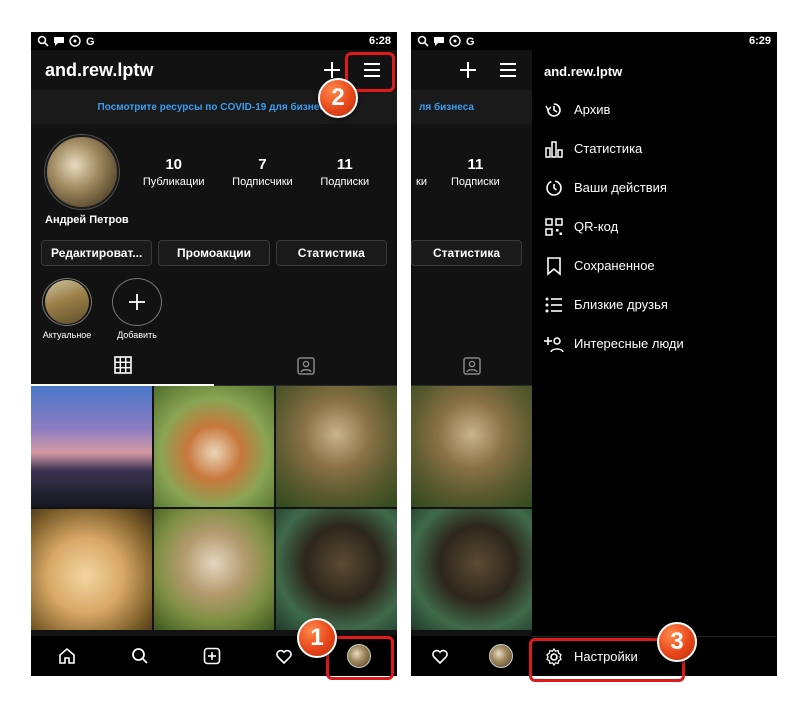 This screenshot has height=710, width=808. What do you see at coordinates (173, 182) in the screenshot?
I see `stat-posts-label: Публикации` at bounding box center [173, 182].